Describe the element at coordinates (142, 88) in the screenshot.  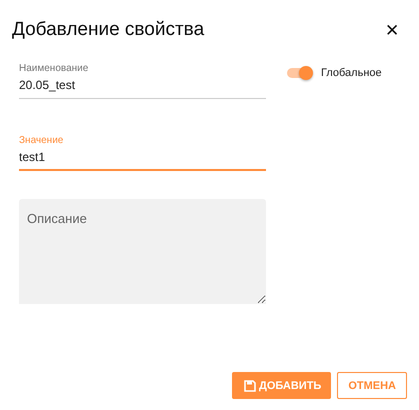
I see `input-field: 20.05_test` at that location.